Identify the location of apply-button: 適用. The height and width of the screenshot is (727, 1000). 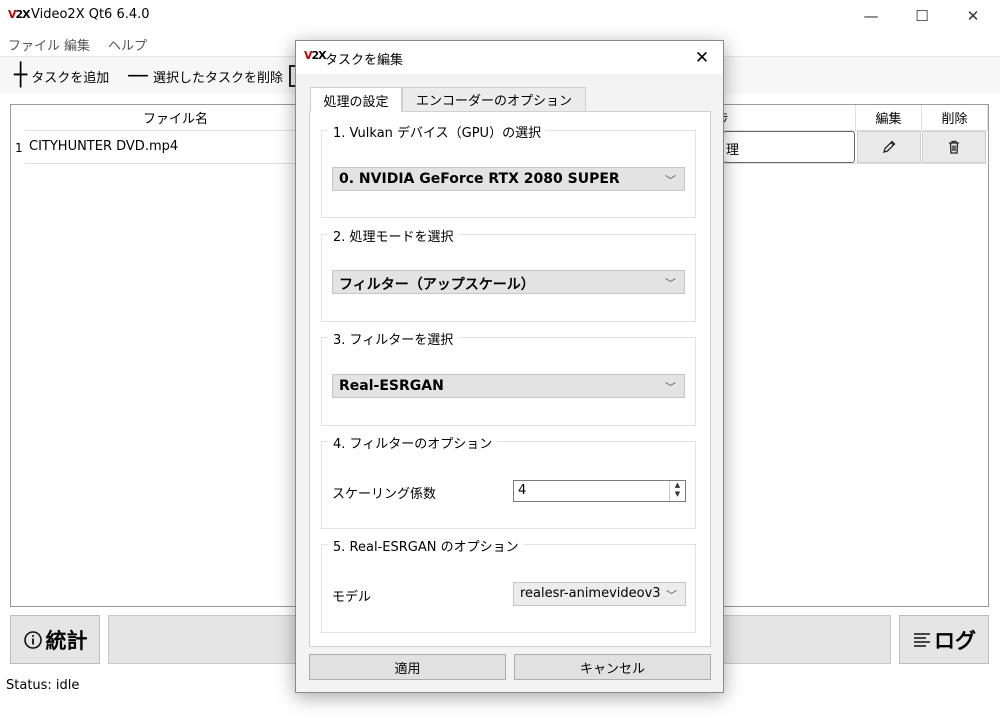
(407, 667).